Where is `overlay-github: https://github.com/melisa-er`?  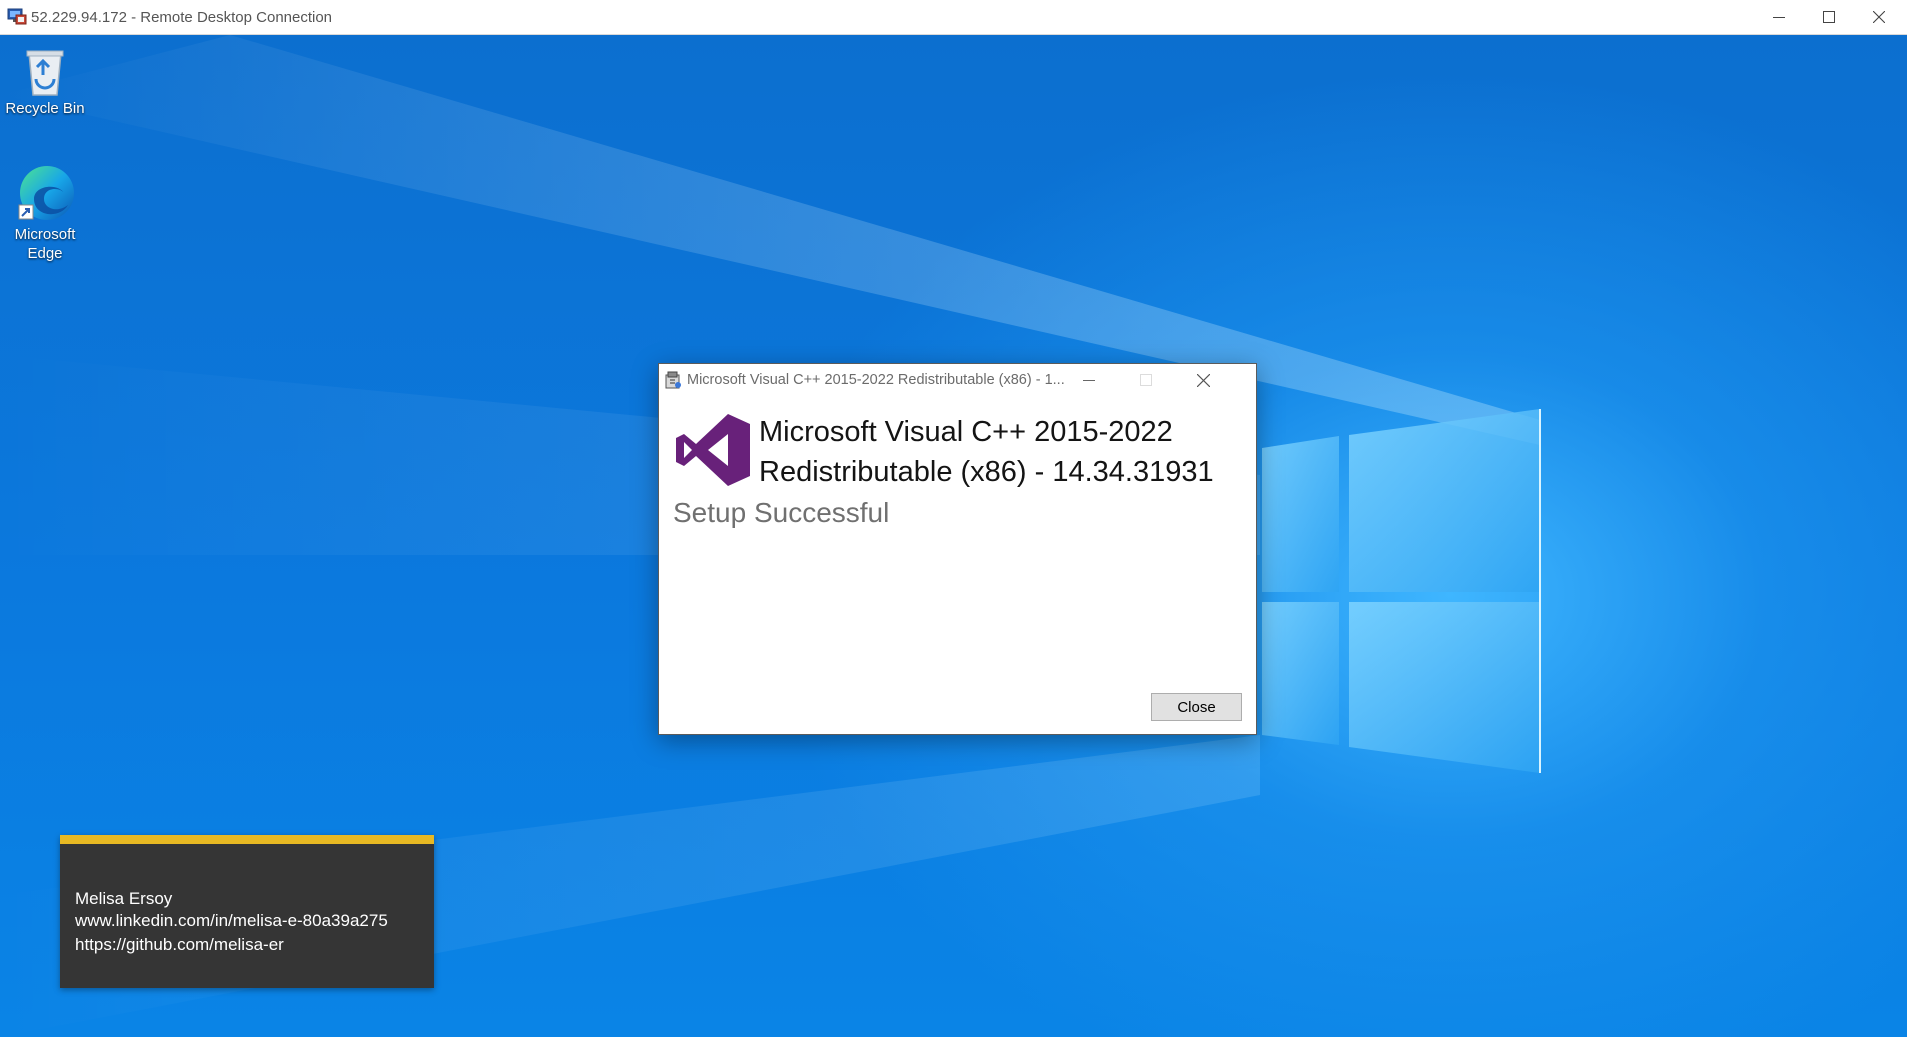
overlay-github: https://github.com/melisa-er is located at coordinates (179, 944).